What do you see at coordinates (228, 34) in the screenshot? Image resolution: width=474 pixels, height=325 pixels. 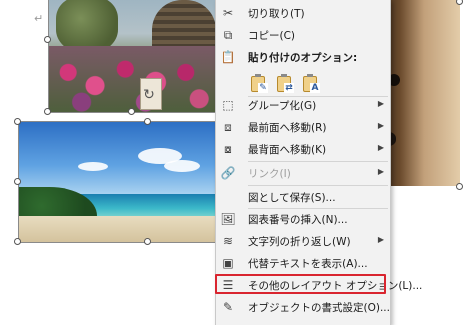 I see `copy-icon: ⧉` at bounding box center [228, 34].